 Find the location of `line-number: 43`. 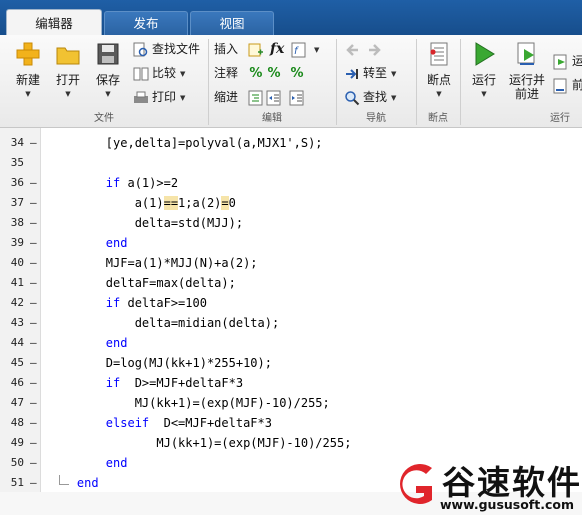

line-number: 43 is located at coordinates (17, 322).